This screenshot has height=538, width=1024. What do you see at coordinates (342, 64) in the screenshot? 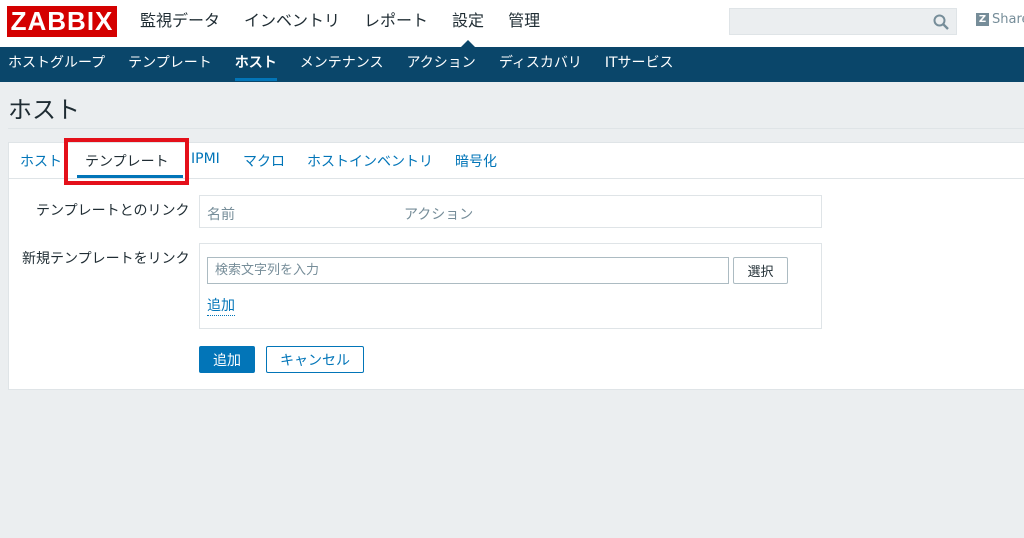
I see `sub-menu-maintenance: メンテナンス` at bounding box center [342, 64].